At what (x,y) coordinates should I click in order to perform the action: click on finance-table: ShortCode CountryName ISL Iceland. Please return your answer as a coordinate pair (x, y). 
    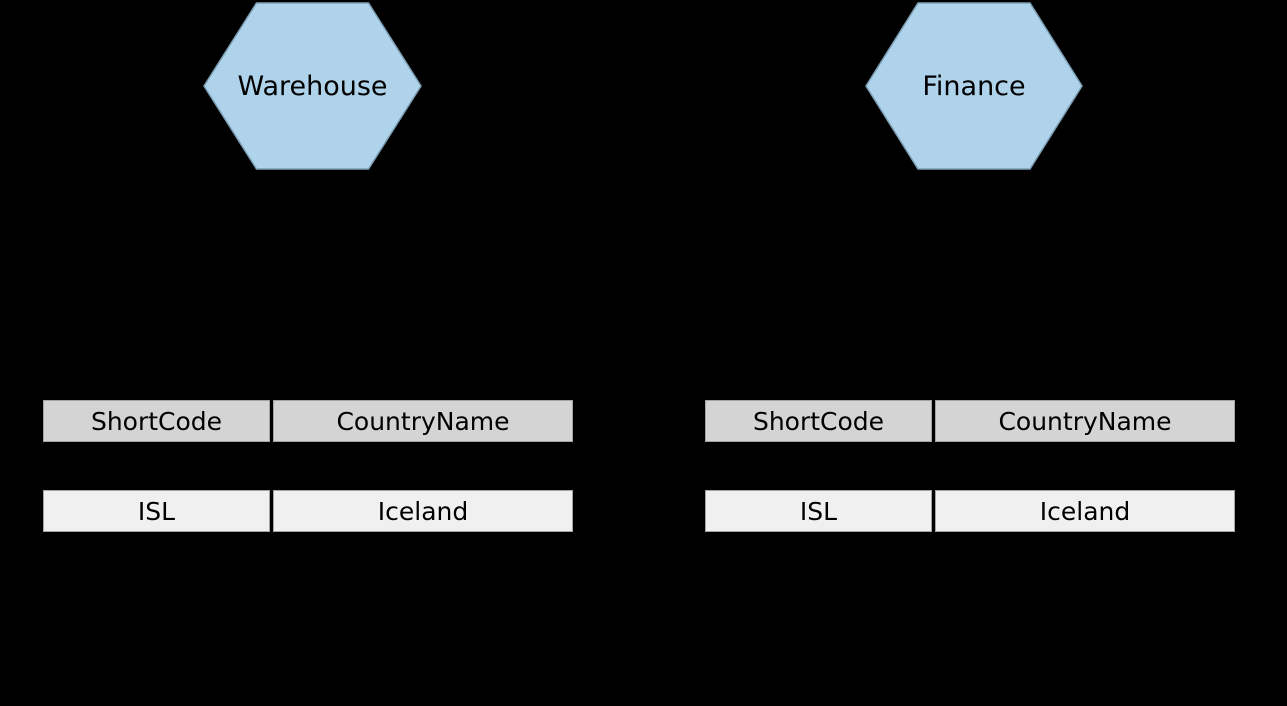
    Looking at the image, I should click on (970, 466).